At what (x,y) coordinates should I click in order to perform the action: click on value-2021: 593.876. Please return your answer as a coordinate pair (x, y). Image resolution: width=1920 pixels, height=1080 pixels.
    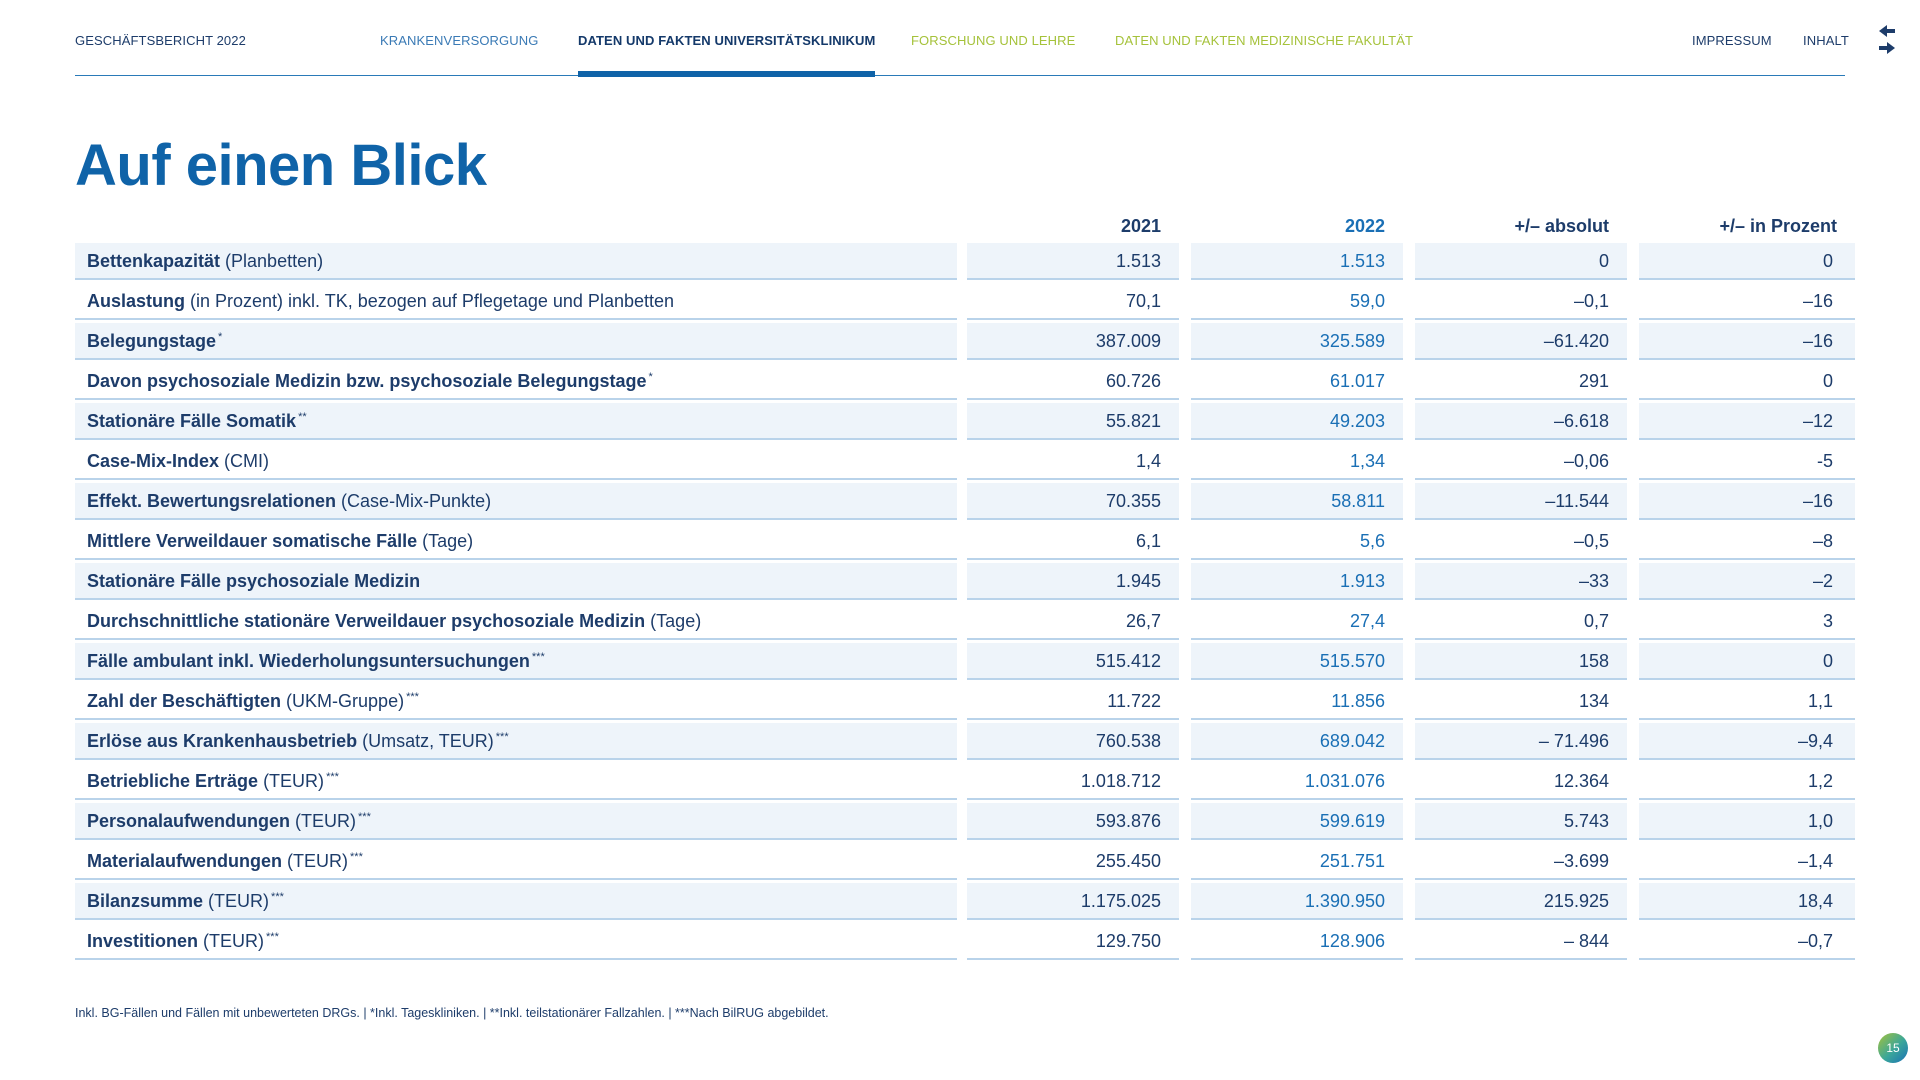
    Looking at the image, I should click on (1073, 821).